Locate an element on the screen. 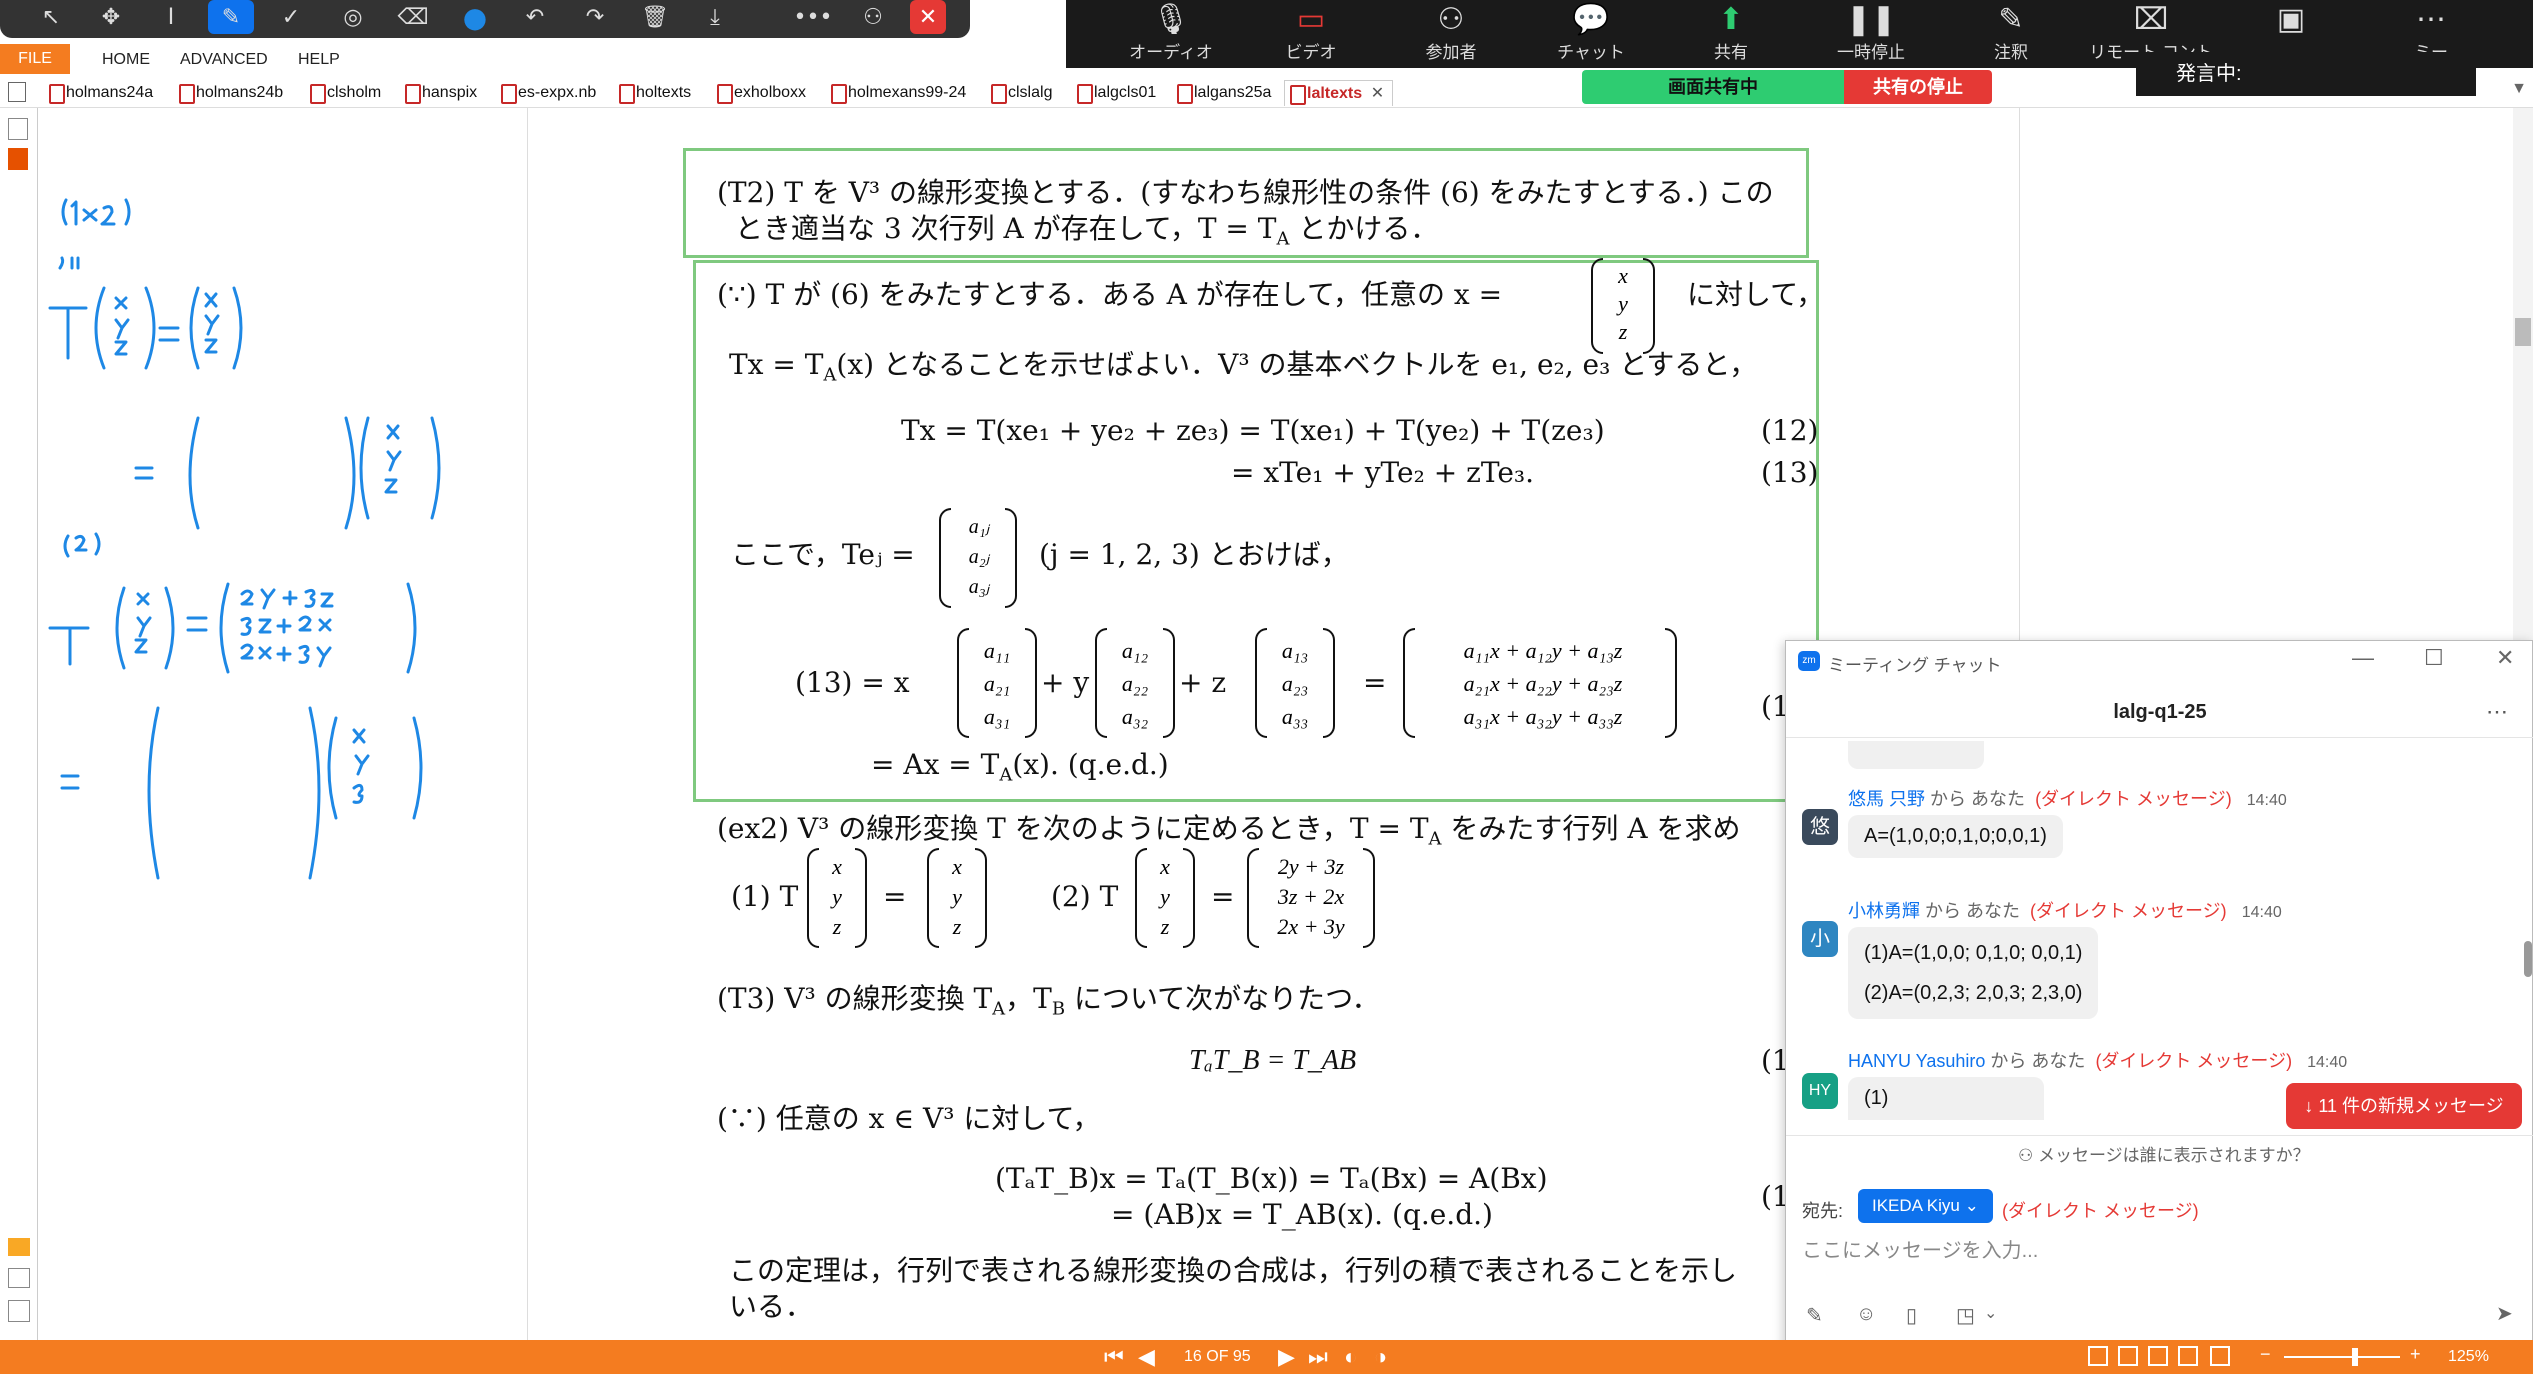  screenshot-icon: ◳ is located at coordinates (1965, 1315).